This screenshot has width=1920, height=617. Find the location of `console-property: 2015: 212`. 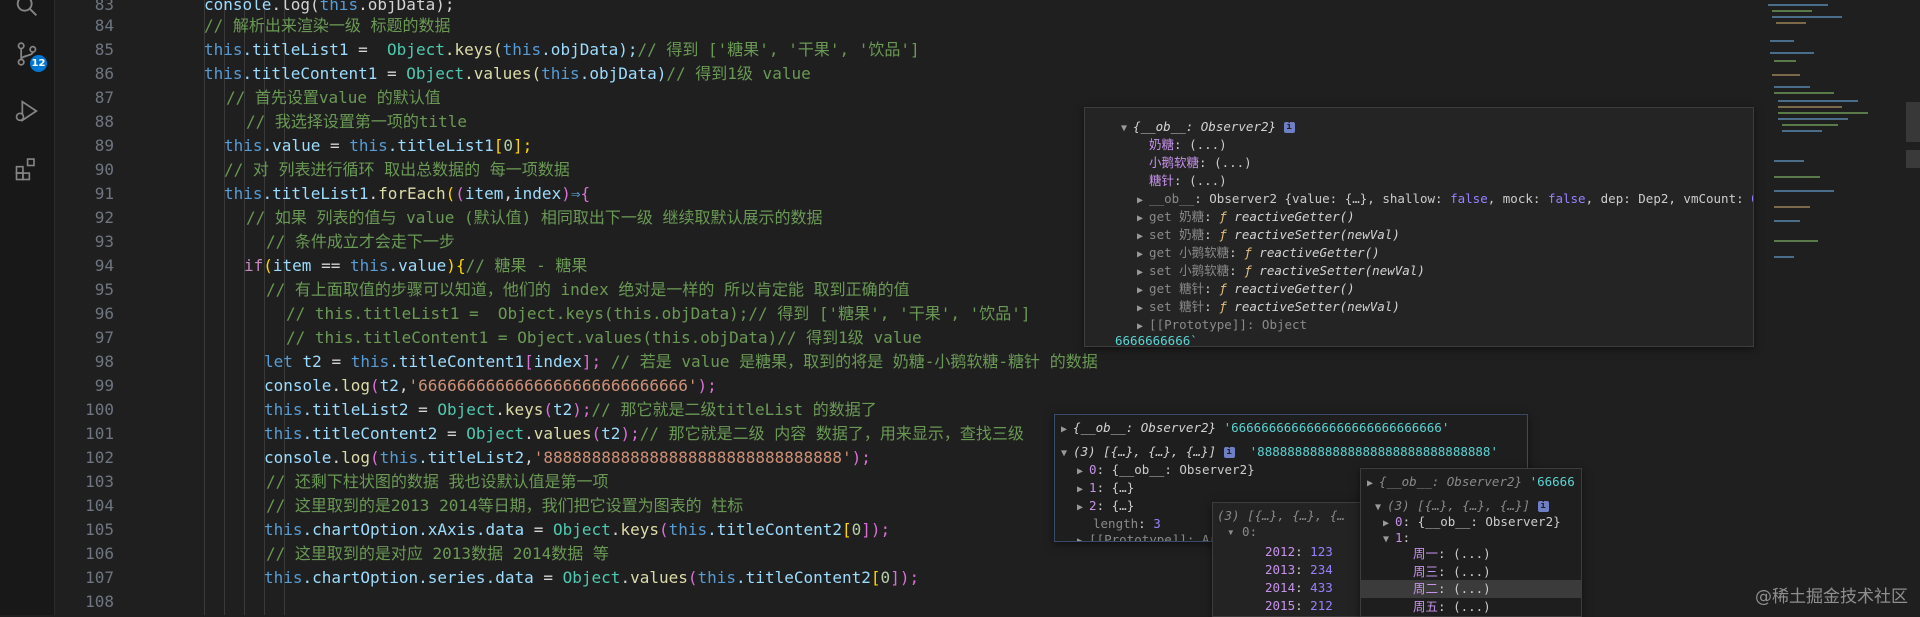

console-property: 2015: 212 is located at coordinates (1299, 606).